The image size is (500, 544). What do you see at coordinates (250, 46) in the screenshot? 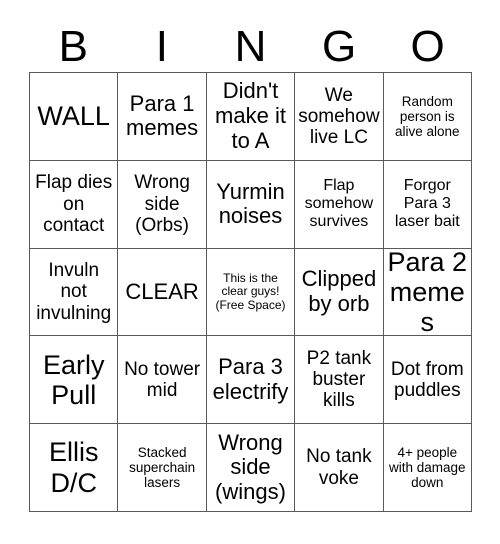
I see `bingo-header-letter-n: N` at bounding box center [250, 46].